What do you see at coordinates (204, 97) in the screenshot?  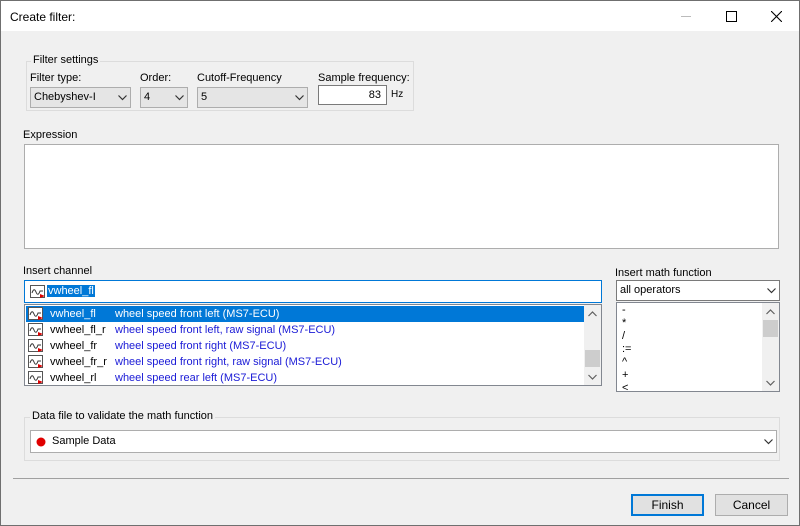 I see `cutoff-frequency-value: 5` at bounding box center [204, 97].